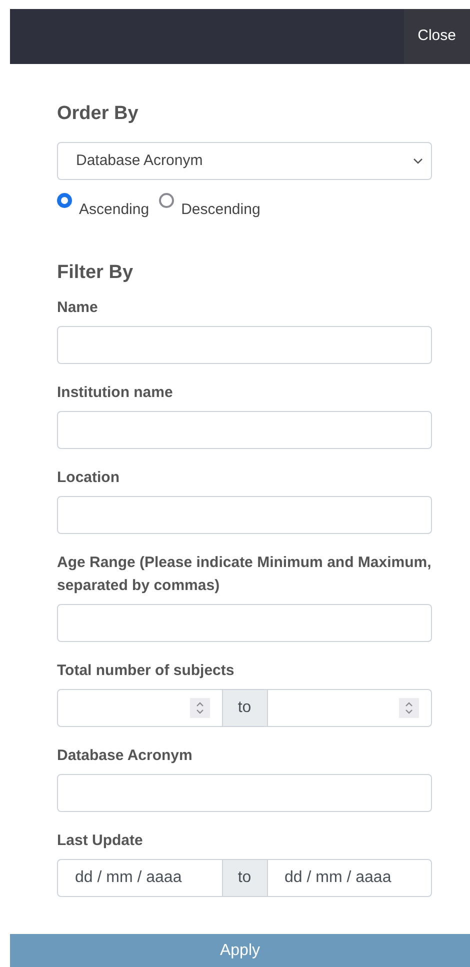  I want to click on chevron-down-icon, so click(418, 161).